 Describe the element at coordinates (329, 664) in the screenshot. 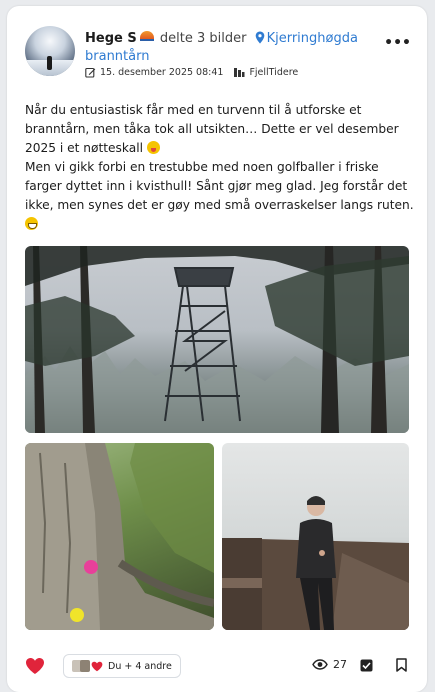

I see `view-count: 27` at that location.